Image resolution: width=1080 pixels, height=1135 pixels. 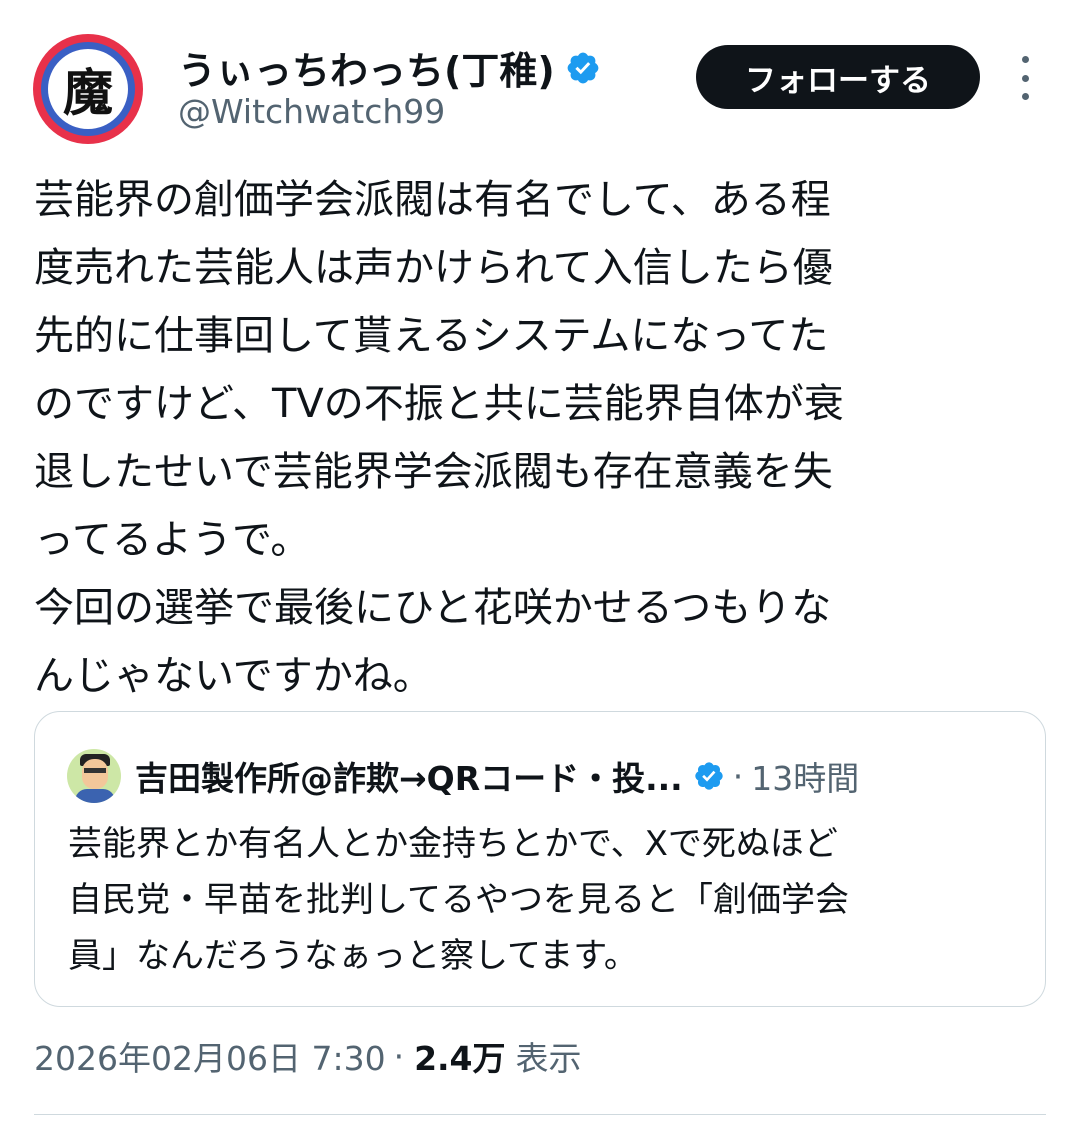 I want to click on author-handle: @Witchwatch99, so click(x=311, y=111).